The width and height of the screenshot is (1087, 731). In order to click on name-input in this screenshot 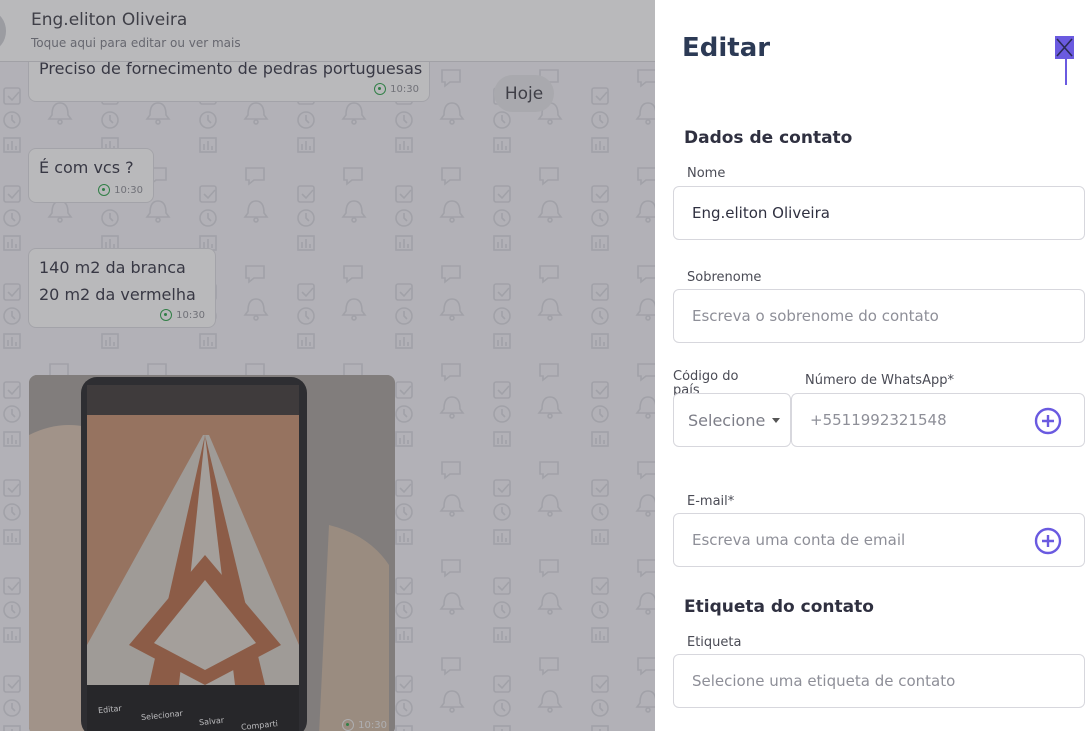, I will do `click(879, 213)`.